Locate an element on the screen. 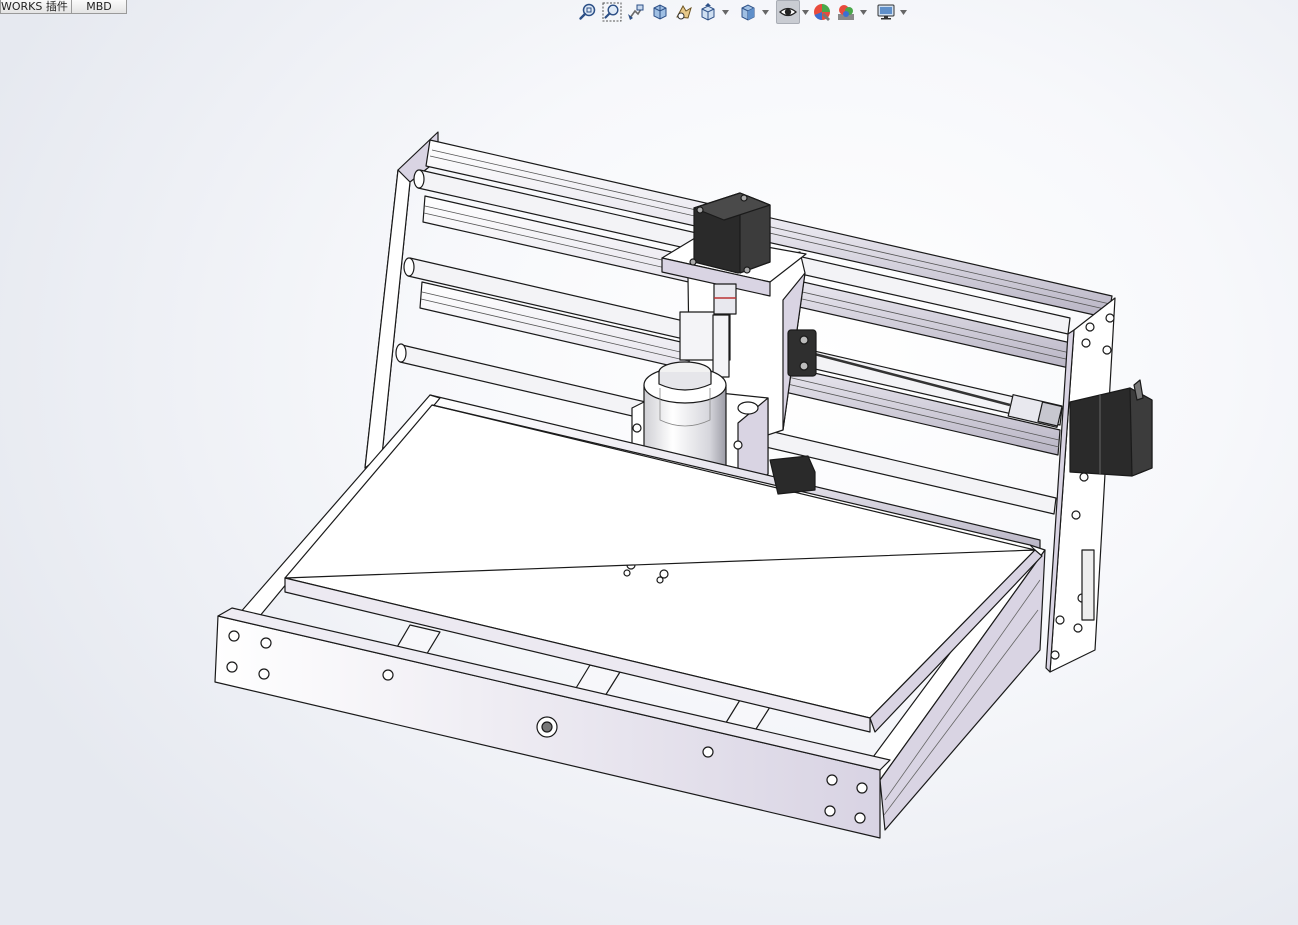 The height and width of the screenshot is (925, 1298). hide-show-items-button is located at coordinates (788, 12).